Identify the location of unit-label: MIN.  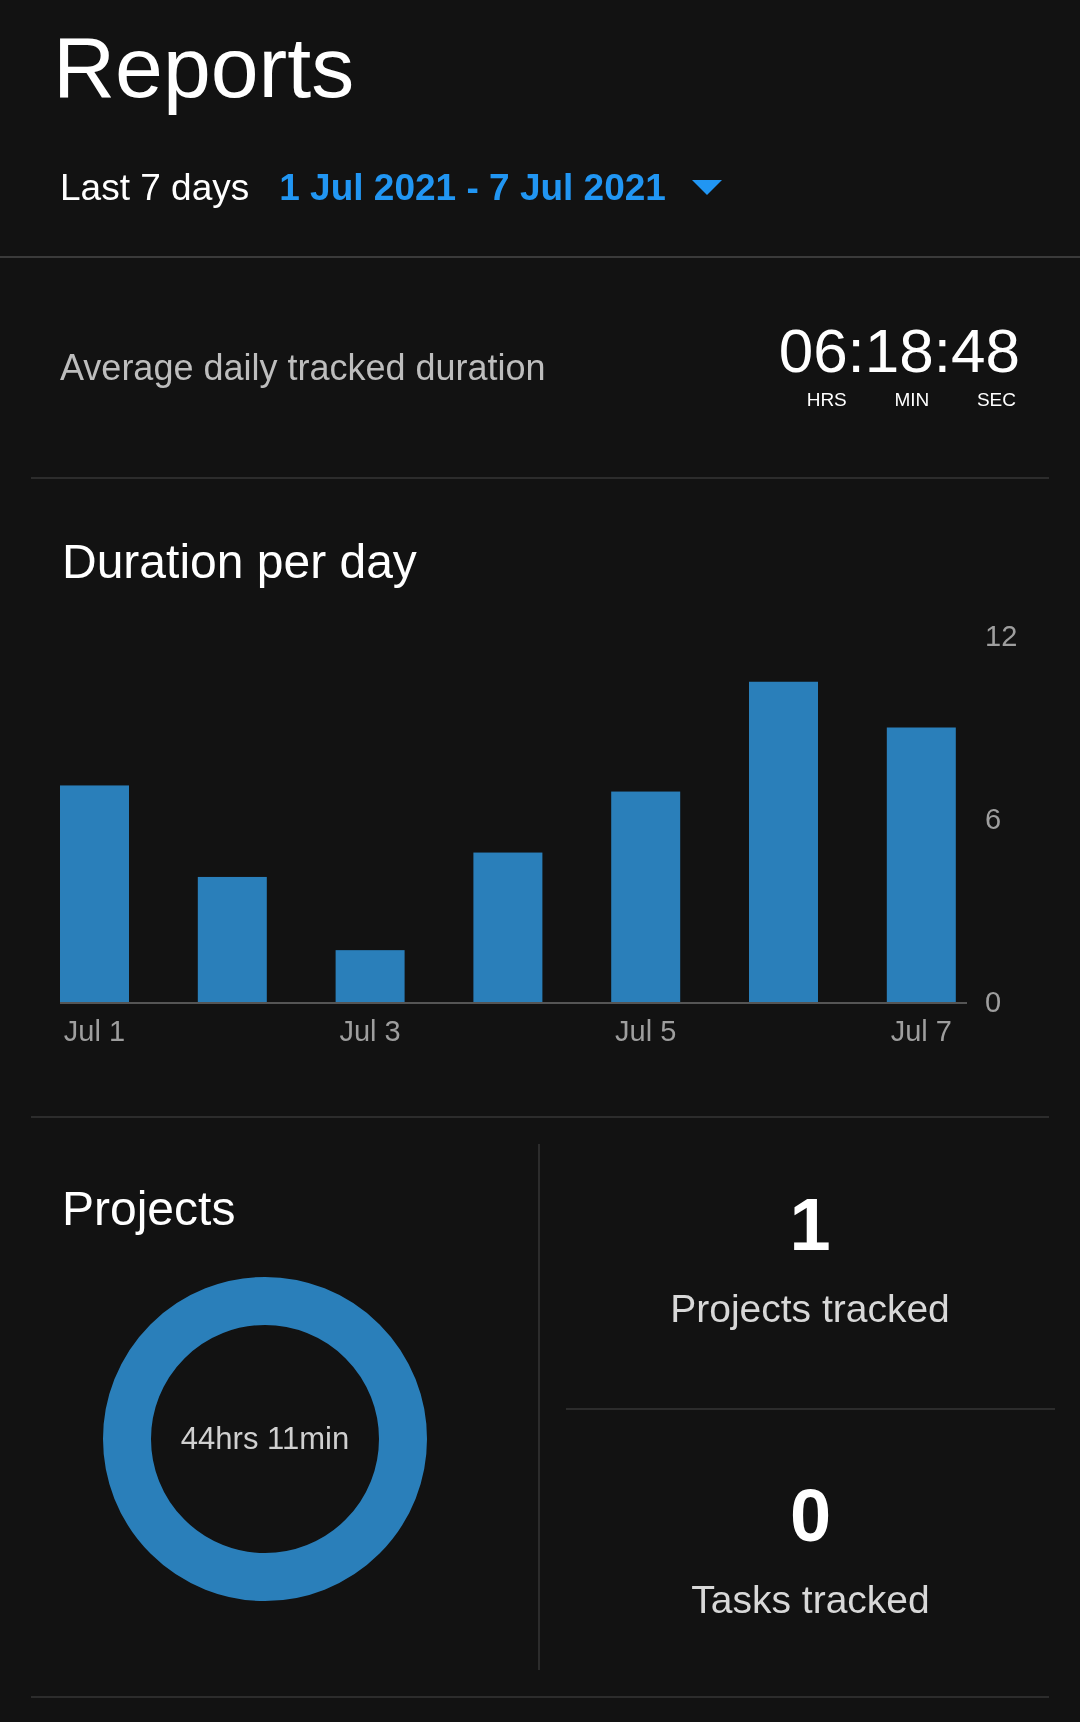
(912, 400).